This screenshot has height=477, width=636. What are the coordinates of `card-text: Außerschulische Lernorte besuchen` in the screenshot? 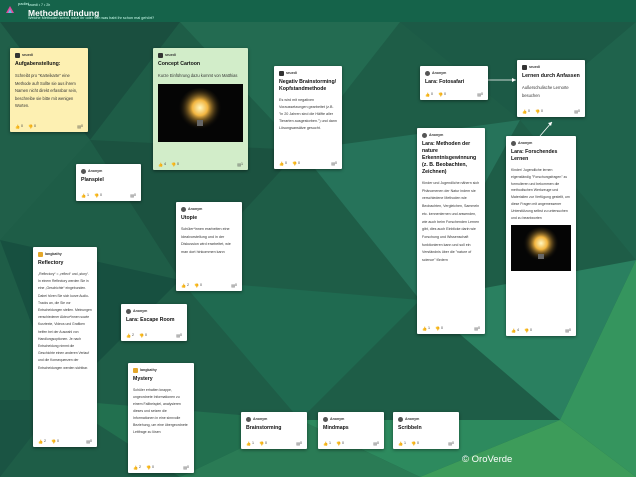 It's located at (545, 91).